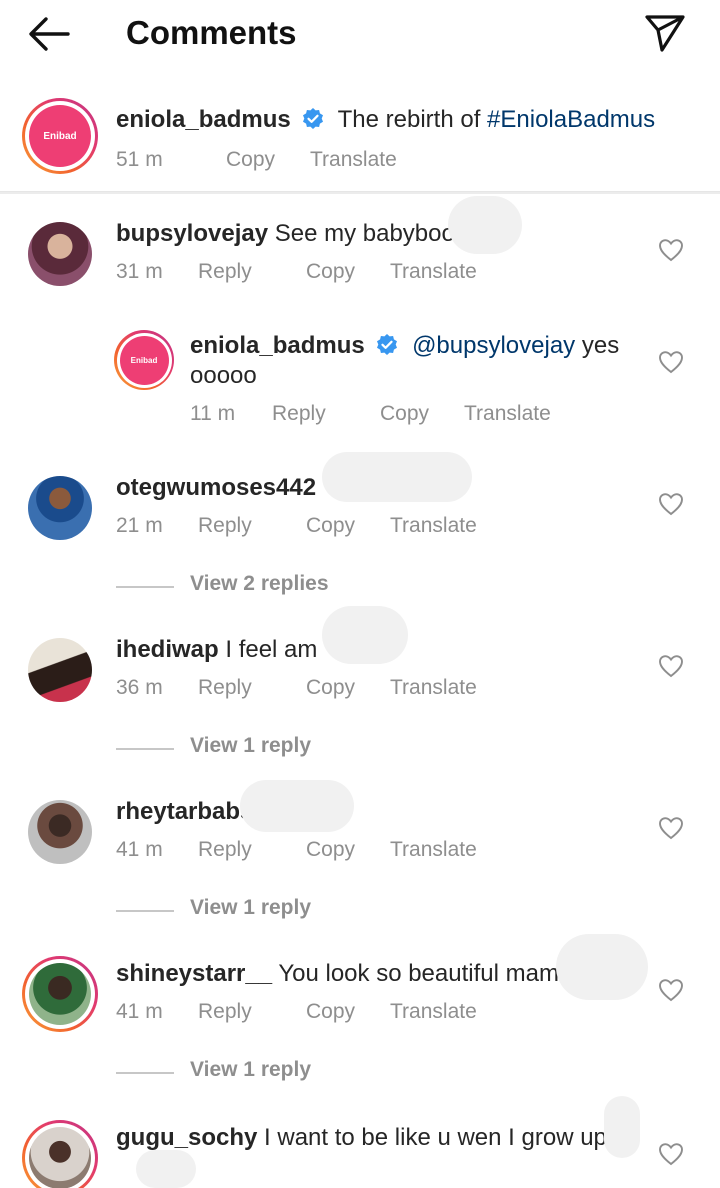 The width and height of the screenshot is (720, 1188). What do you see at coordinates (364, 233) in the screenshot?
I see `comment-text: See my babyboo` at bounding box center [364, 233].